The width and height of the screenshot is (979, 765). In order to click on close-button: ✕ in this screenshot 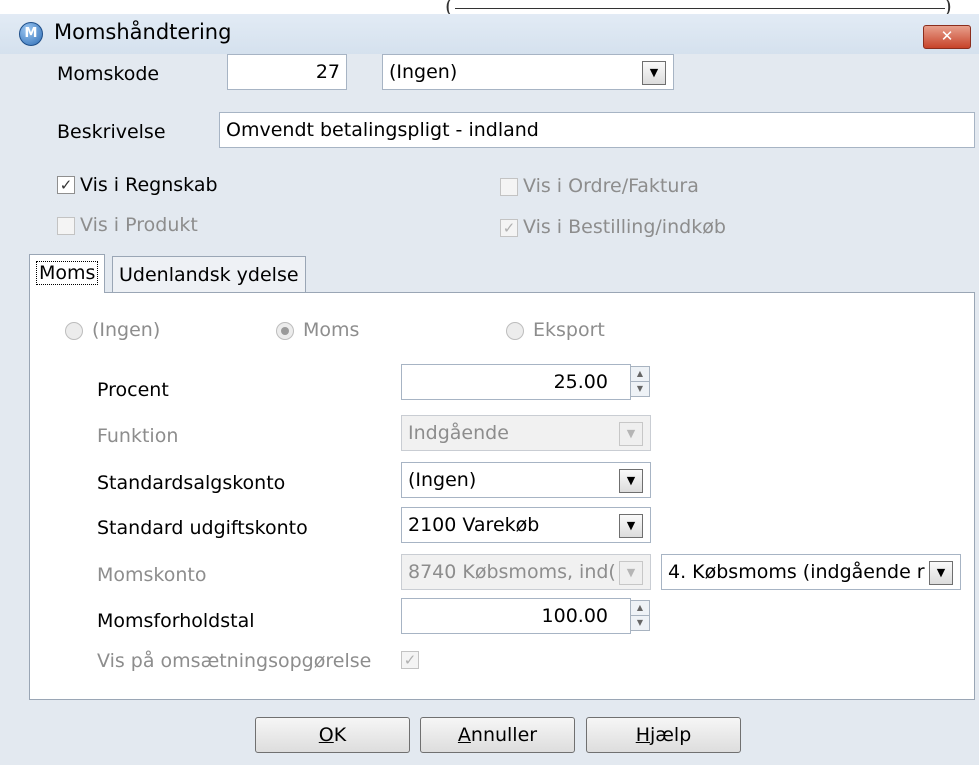, I will do `click(947, 37)`.